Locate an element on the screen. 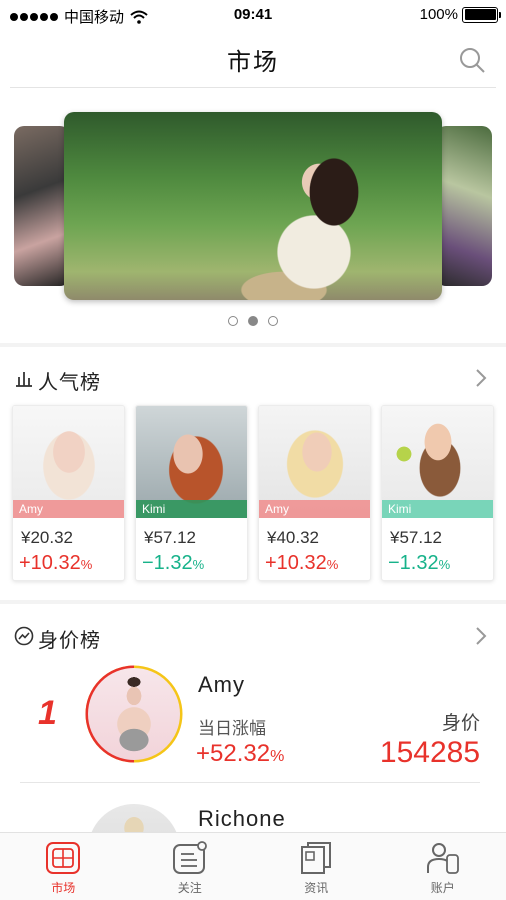 The image size is (506, 900). value-rank-title: 身价榜 is located at coordinates (69, 641).